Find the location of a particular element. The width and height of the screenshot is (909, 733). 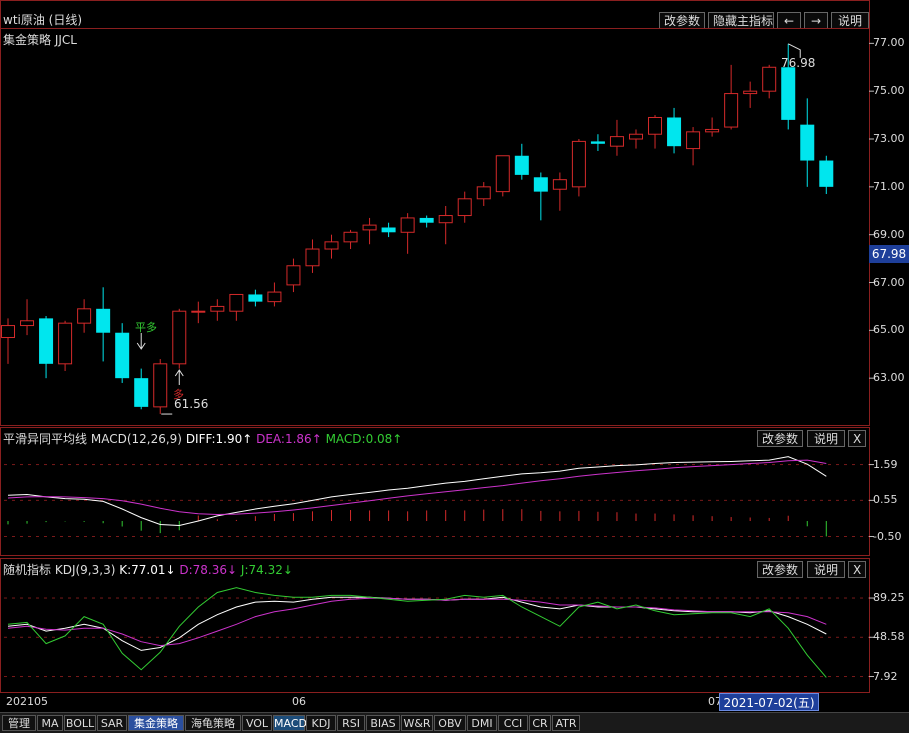

tab-cci: CCI is located at coordinates (513, 723).